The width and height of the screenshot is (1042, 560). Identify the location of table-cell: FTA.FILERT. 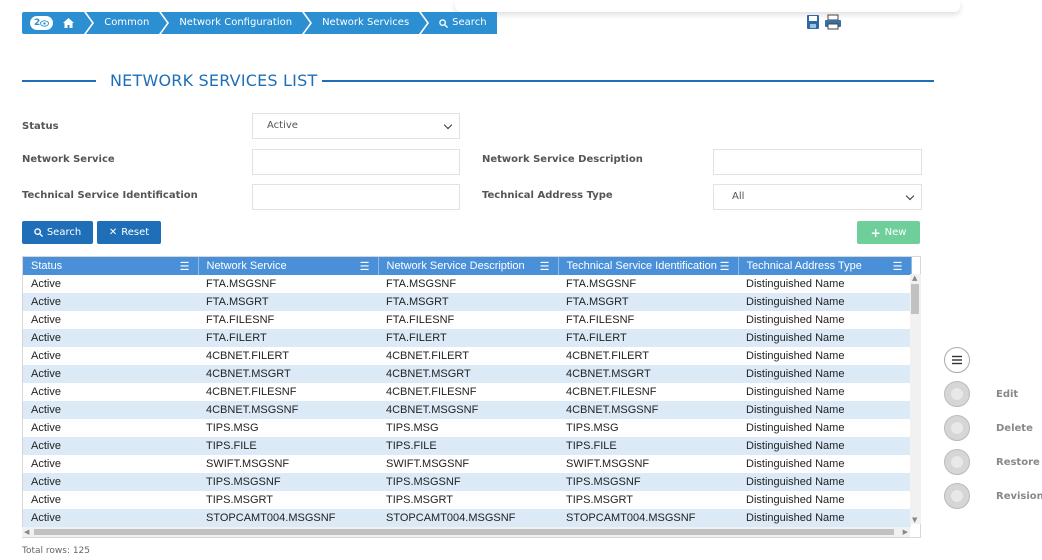
(288, 338).